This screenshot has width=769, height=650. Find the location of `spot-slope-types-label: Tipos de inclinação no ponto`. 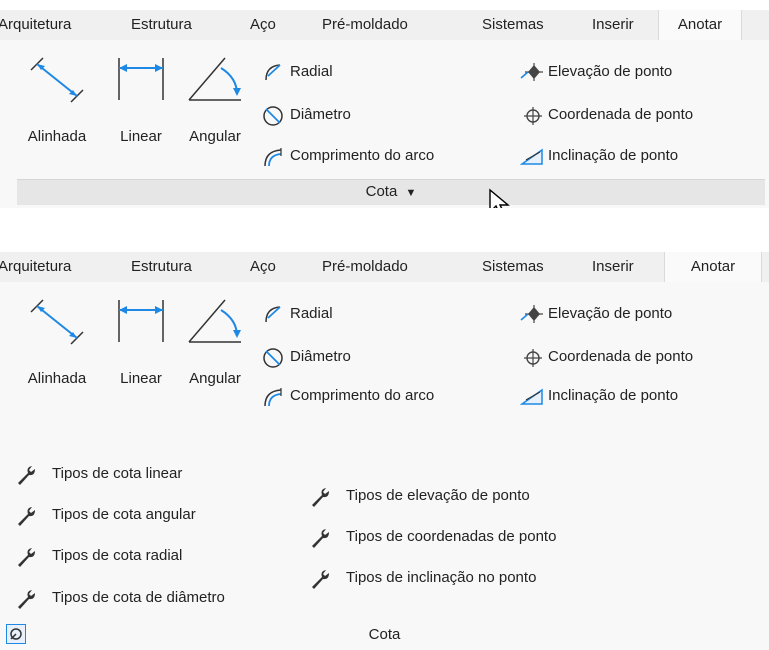

spot-slope-types-label: Tipos de inclinação no ponto is located at coordinates (441, 577).